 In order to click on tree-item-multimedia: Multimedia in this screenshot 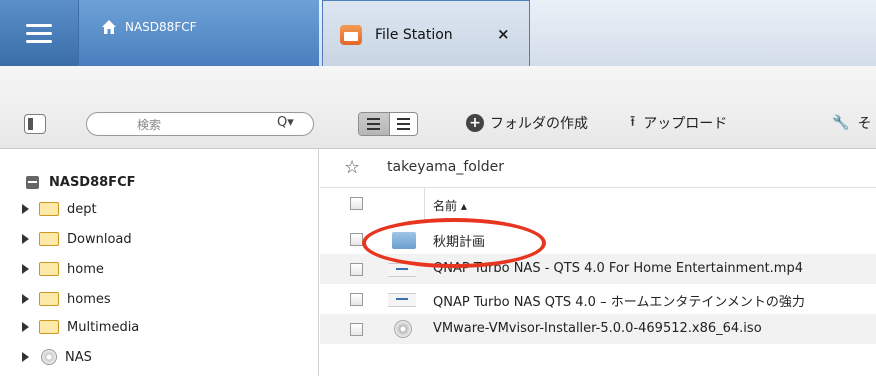, I will do `click(80, 327)`.